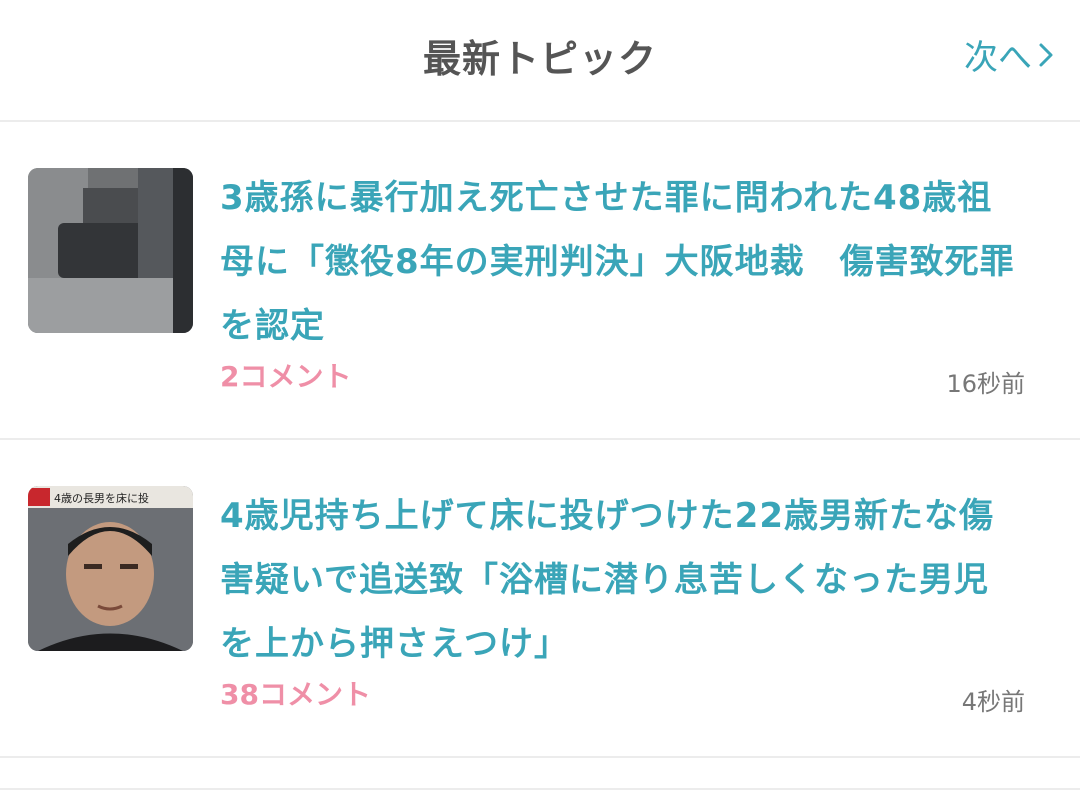 The image size is (1080, 792). Describe the element at coordinates (993, 702) in the screenshot. I see `timestamp: 4秒前` at that location.